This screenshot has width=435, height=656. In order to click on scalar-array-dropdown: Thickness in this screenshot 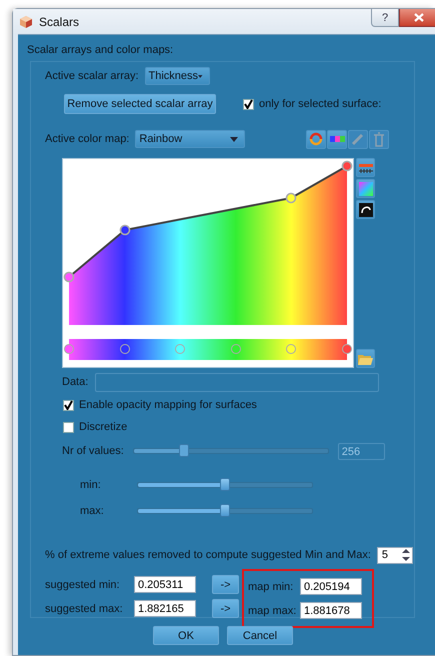, I will do `click(177, 76)`.